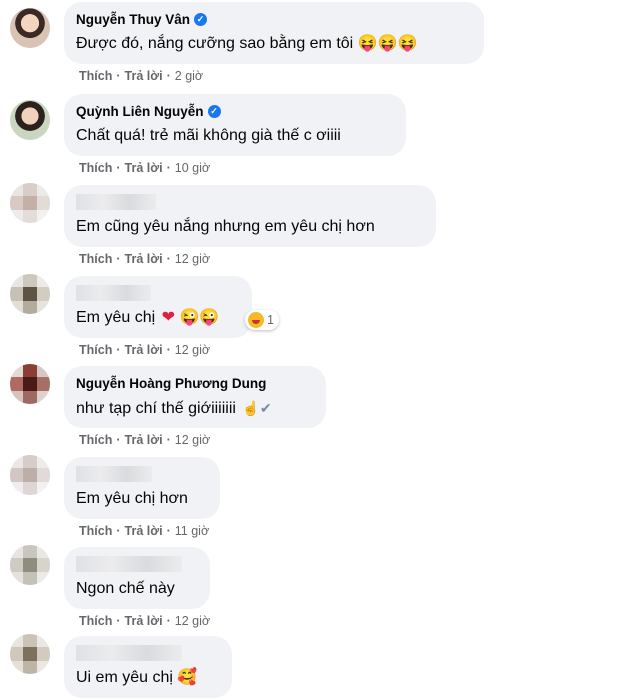 The height and width of the screenshot is (700, 618). I want to click on comment-text: như tạp chí thế giớiiiiiii ☝✔, so click(195, 408).